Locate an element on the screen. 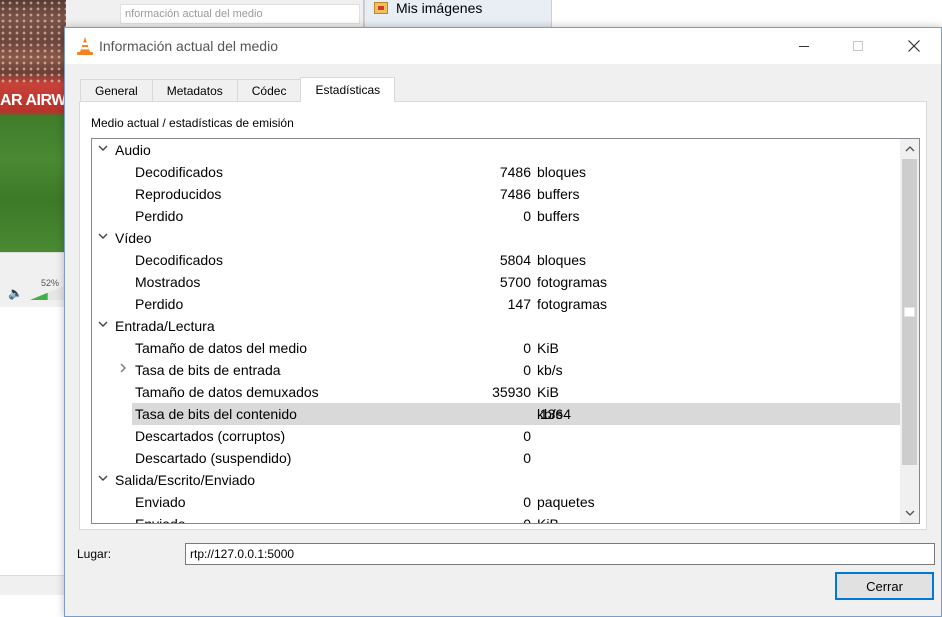  tree-stat-row: Mostrados 5700 fotogramas is located at coordinates (496, 282).